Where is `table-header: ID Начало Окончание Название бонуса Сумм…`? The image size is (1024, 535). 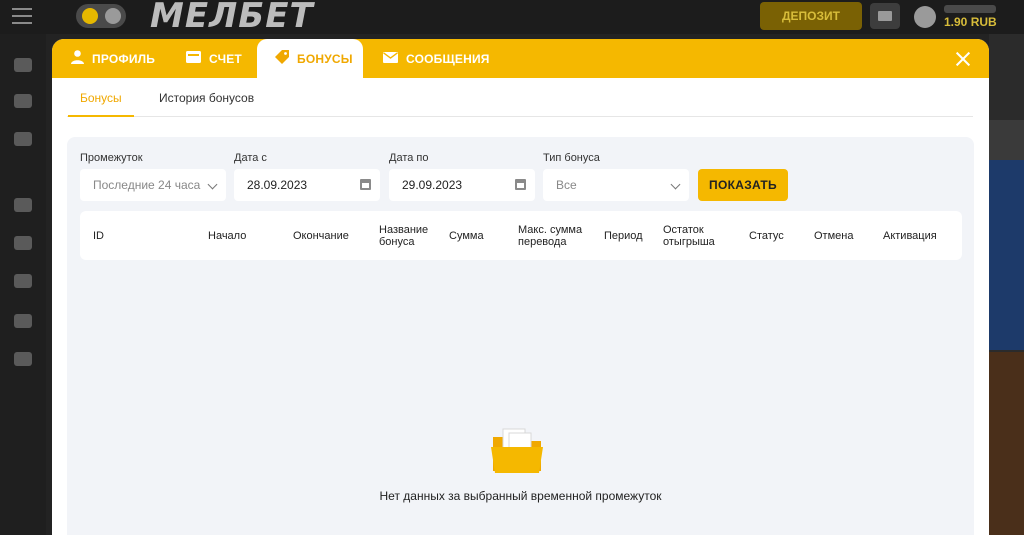 table-header: ID Начало Окончание Название бонуса Сумм… is located at coordinates (521, 235).